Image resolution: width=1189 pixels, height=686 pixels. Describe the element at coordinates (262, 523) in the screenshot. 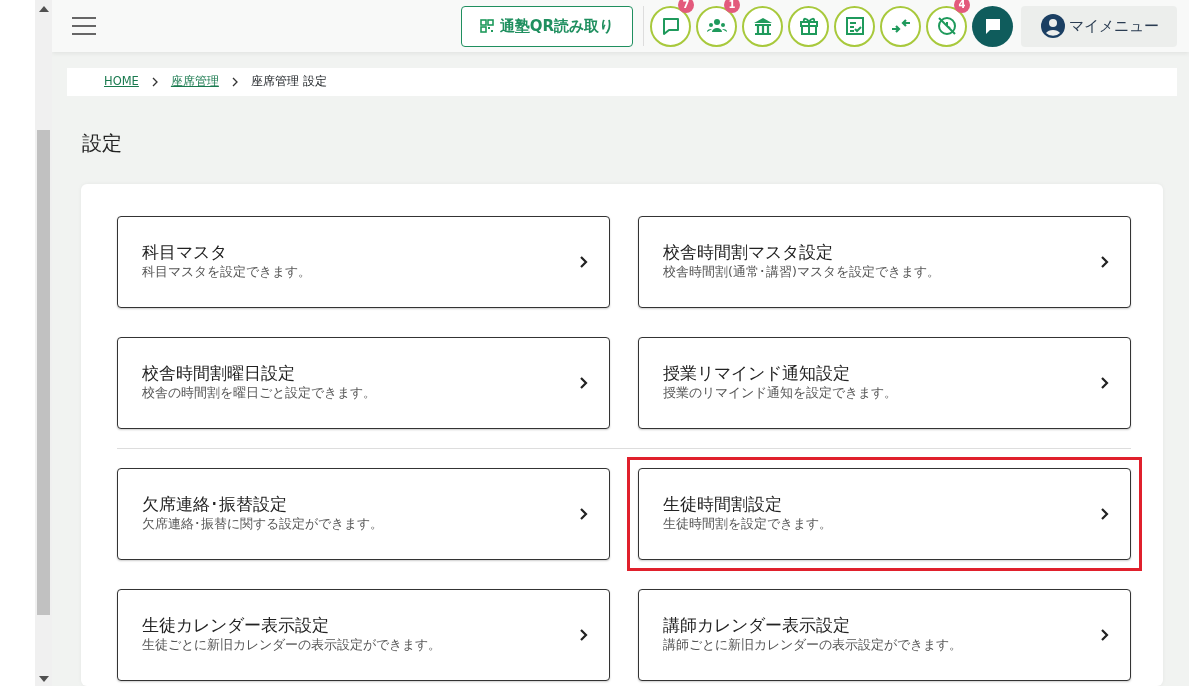

I see `item-description: 欠席連絡･振替に関する設定ができます。` at that location.